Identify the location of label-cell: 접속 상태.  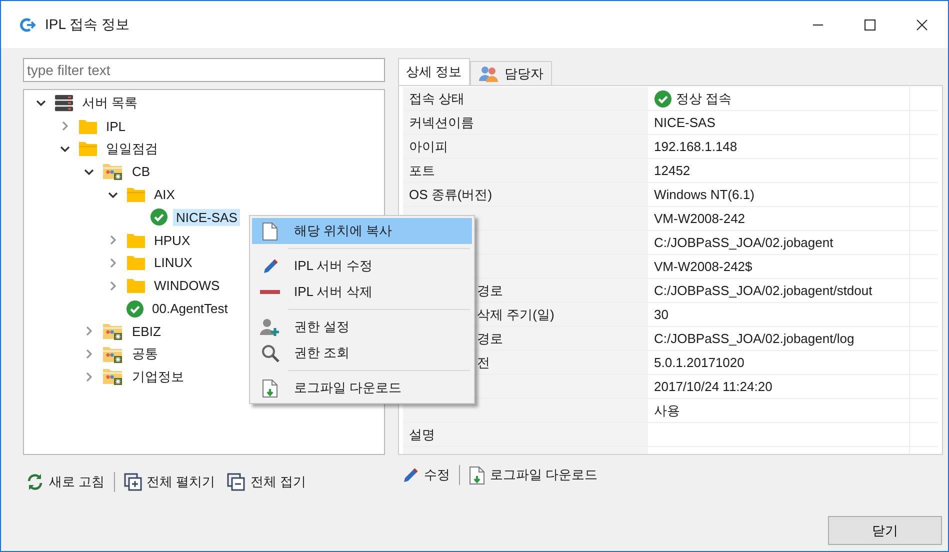
(525, 98).